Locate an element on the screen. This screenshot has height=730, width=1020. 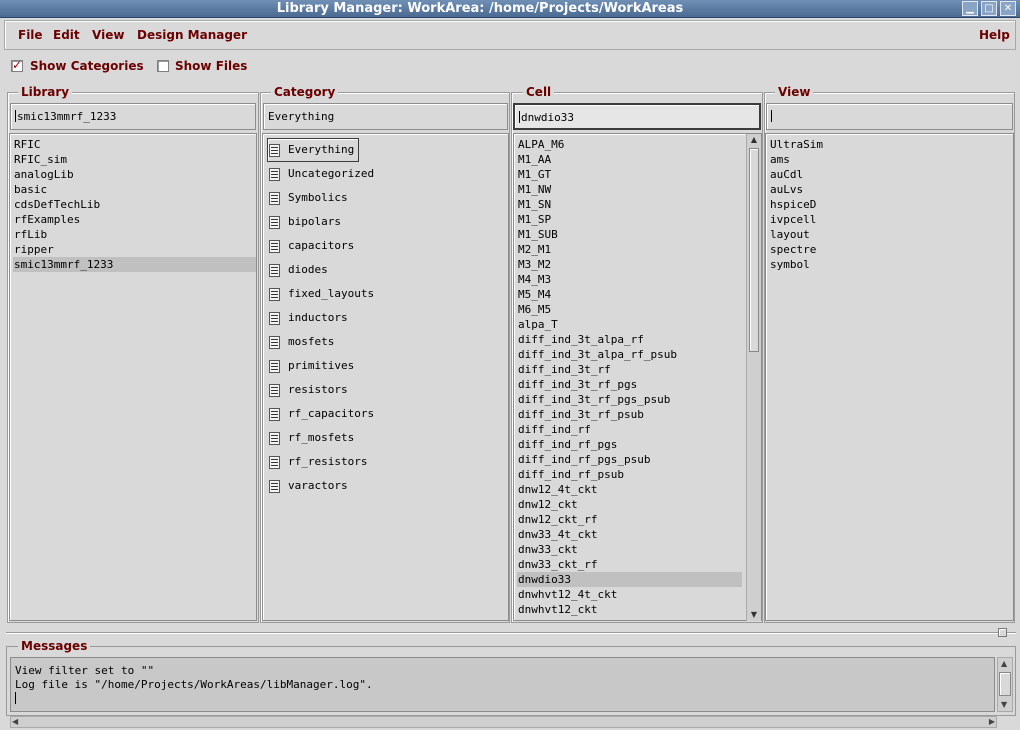
show-files-checkbox is located at coordinates (163, 66).